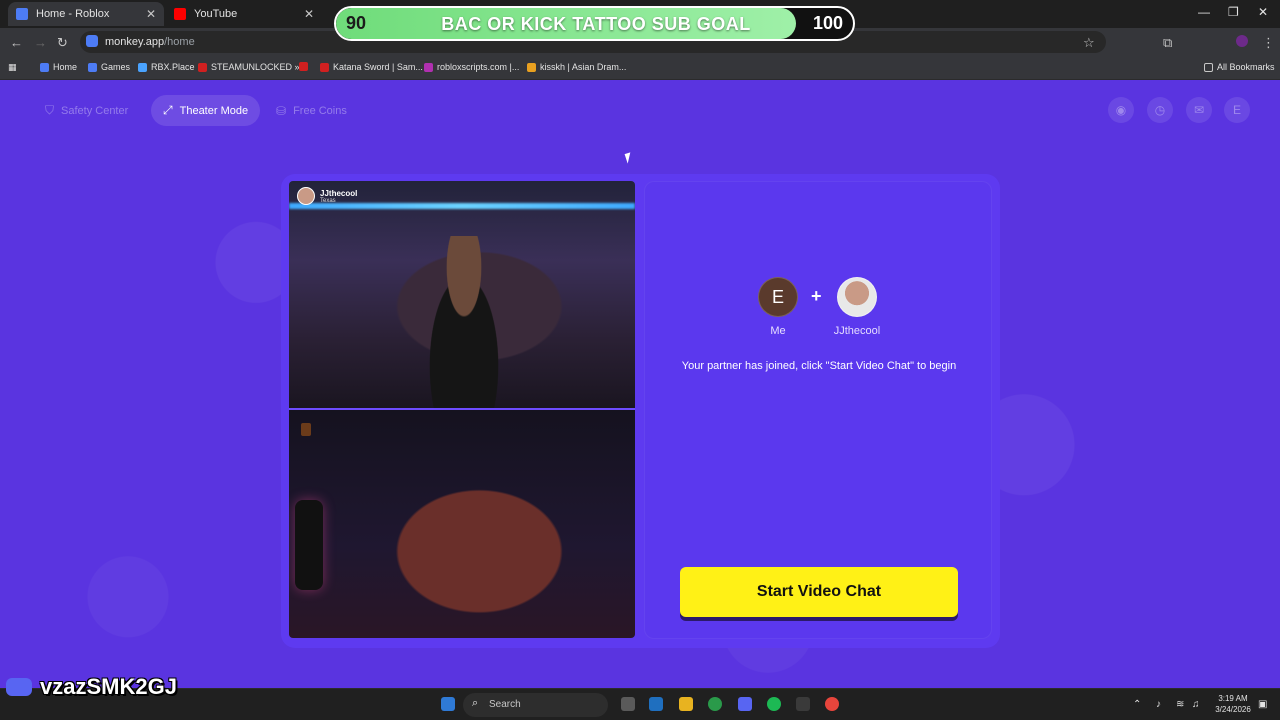 The width and height of the screenshot is (1280, 720). I want to click on partner-video: JJthecool Texas, so click(462, 295).